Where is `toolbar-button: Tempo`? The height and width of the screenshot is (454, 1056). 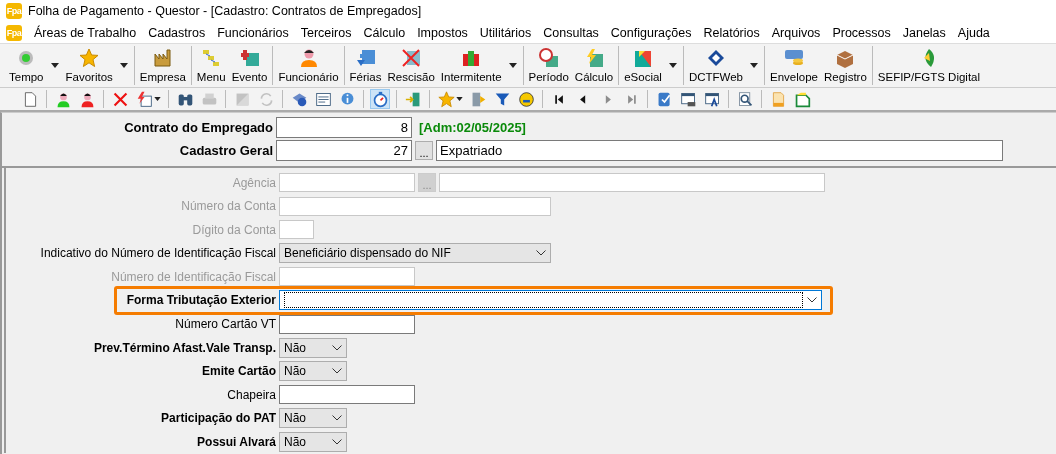 toolbar-button: Tempo is located at coordinates (26, 65).